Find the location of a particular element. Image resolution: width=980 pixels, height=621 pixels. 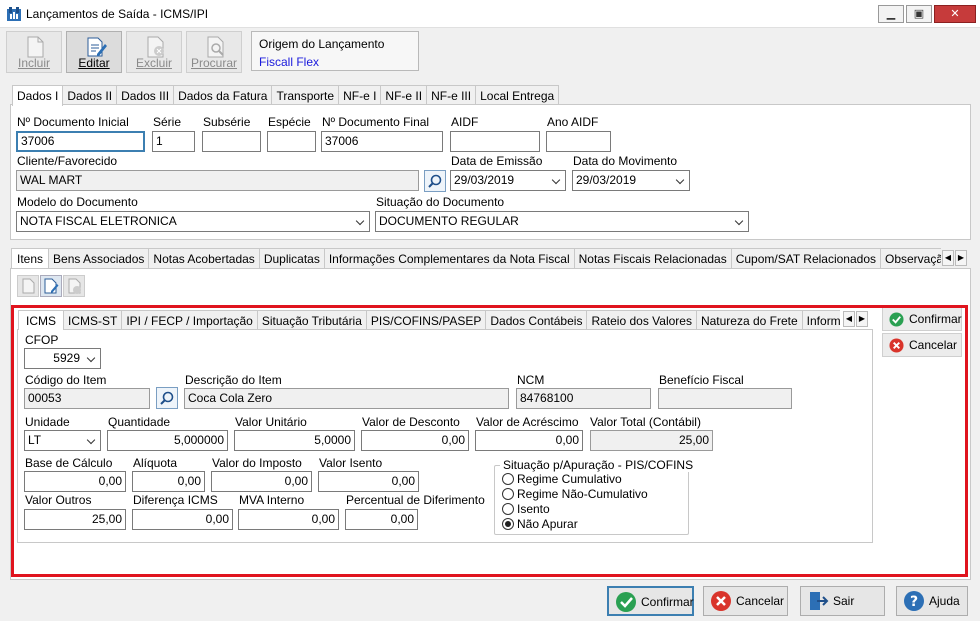

tab-notas-acobertadas: Notas Acobertadas is located at coordinates (204, 258).